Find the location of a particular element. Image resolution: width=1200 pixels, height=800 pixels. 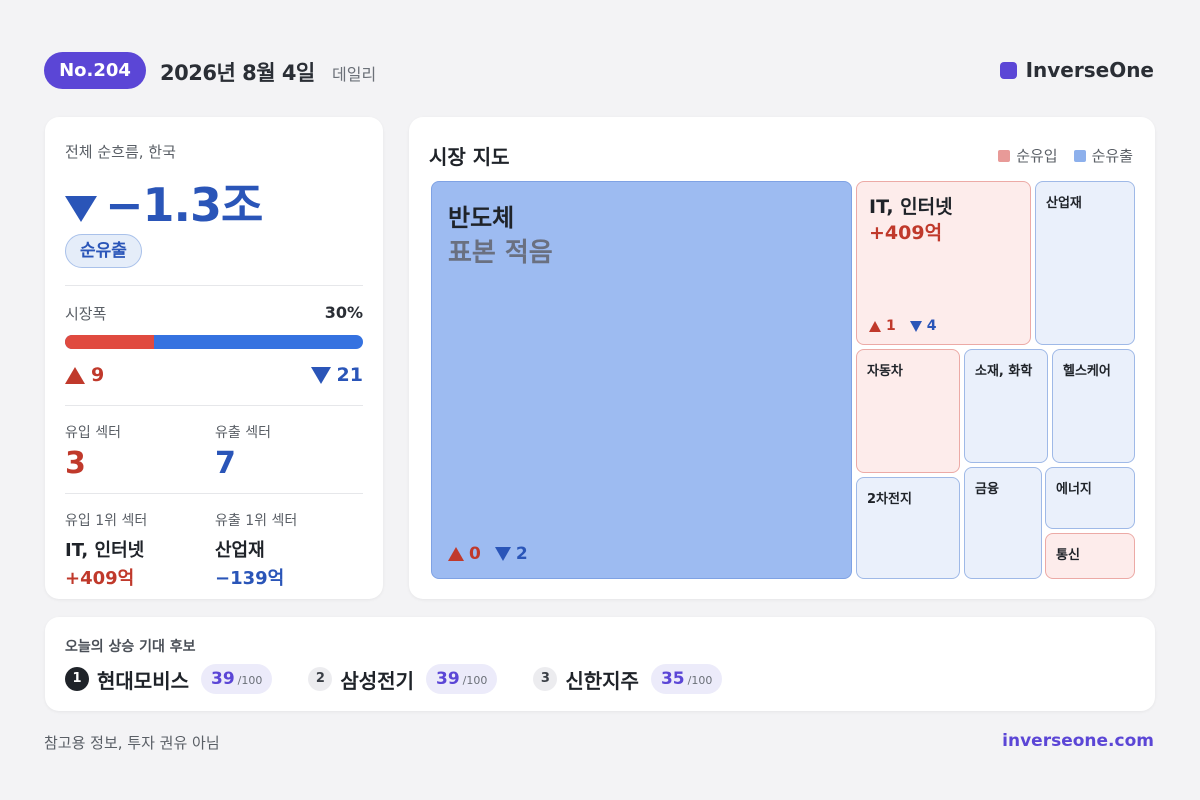

top-outflow-sector: 유출 1위 섹터 산업재 −139억 is located at coordinates (256, 550).